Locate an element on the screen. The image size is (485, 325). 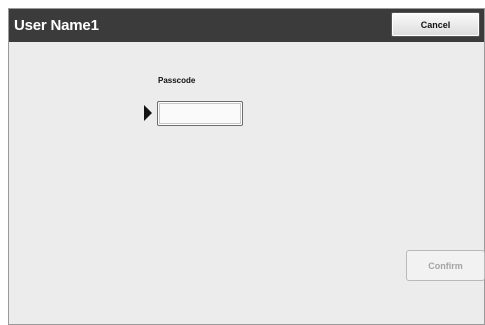
page-title: User Name1 is located at coordinates (56, 25).